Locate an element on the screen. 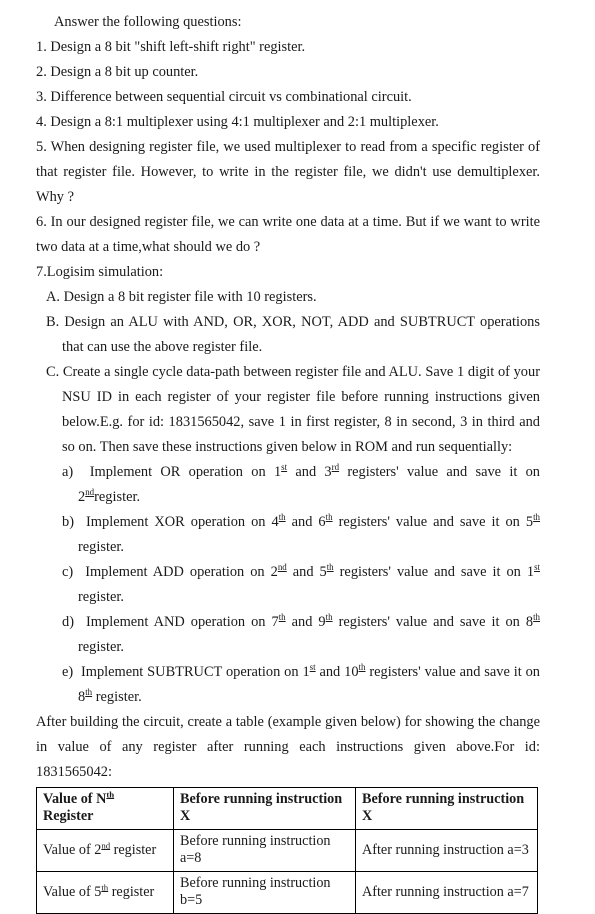 Image resolution: width=595 pixels, height=914 pixels. instruction-a-pre: Implement OR operation on 1 is located at coordinates (185, 472).